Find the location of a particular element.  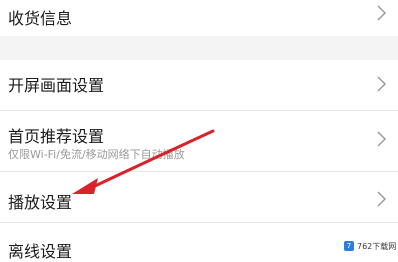

settings-item-label: 开屏画面设置 is located at coordinates (56, 85).